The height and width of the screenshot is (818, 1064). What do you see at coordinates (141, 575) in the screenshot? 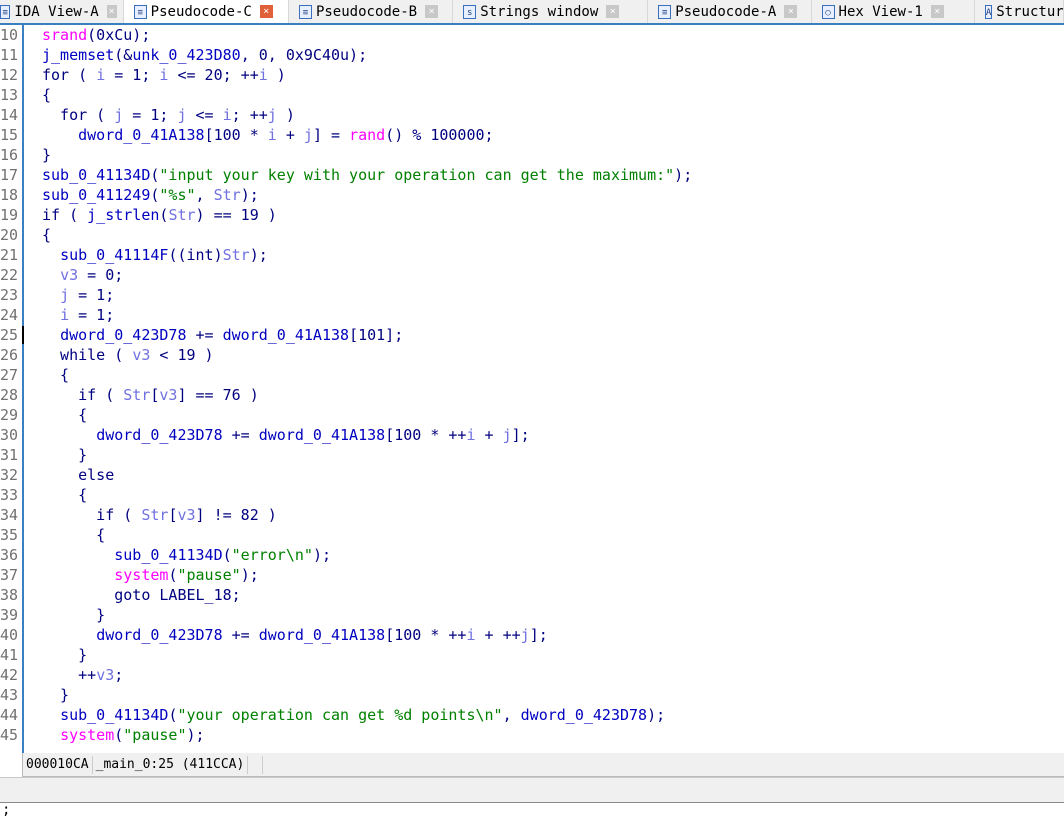
I see `function-call: system` at bounding box center [141, 575].